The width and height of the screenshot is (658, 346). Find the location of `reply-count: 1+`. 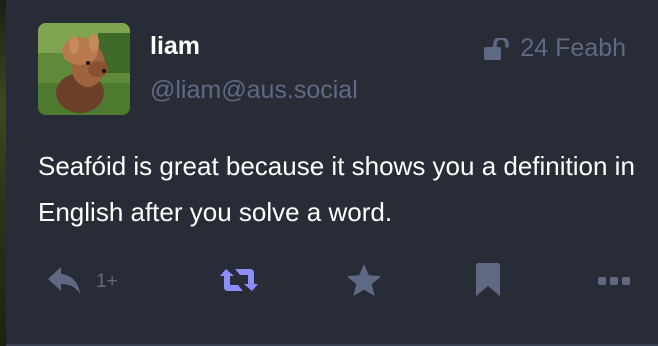

reply-count: 1+ is located at coordinates (107, 281).